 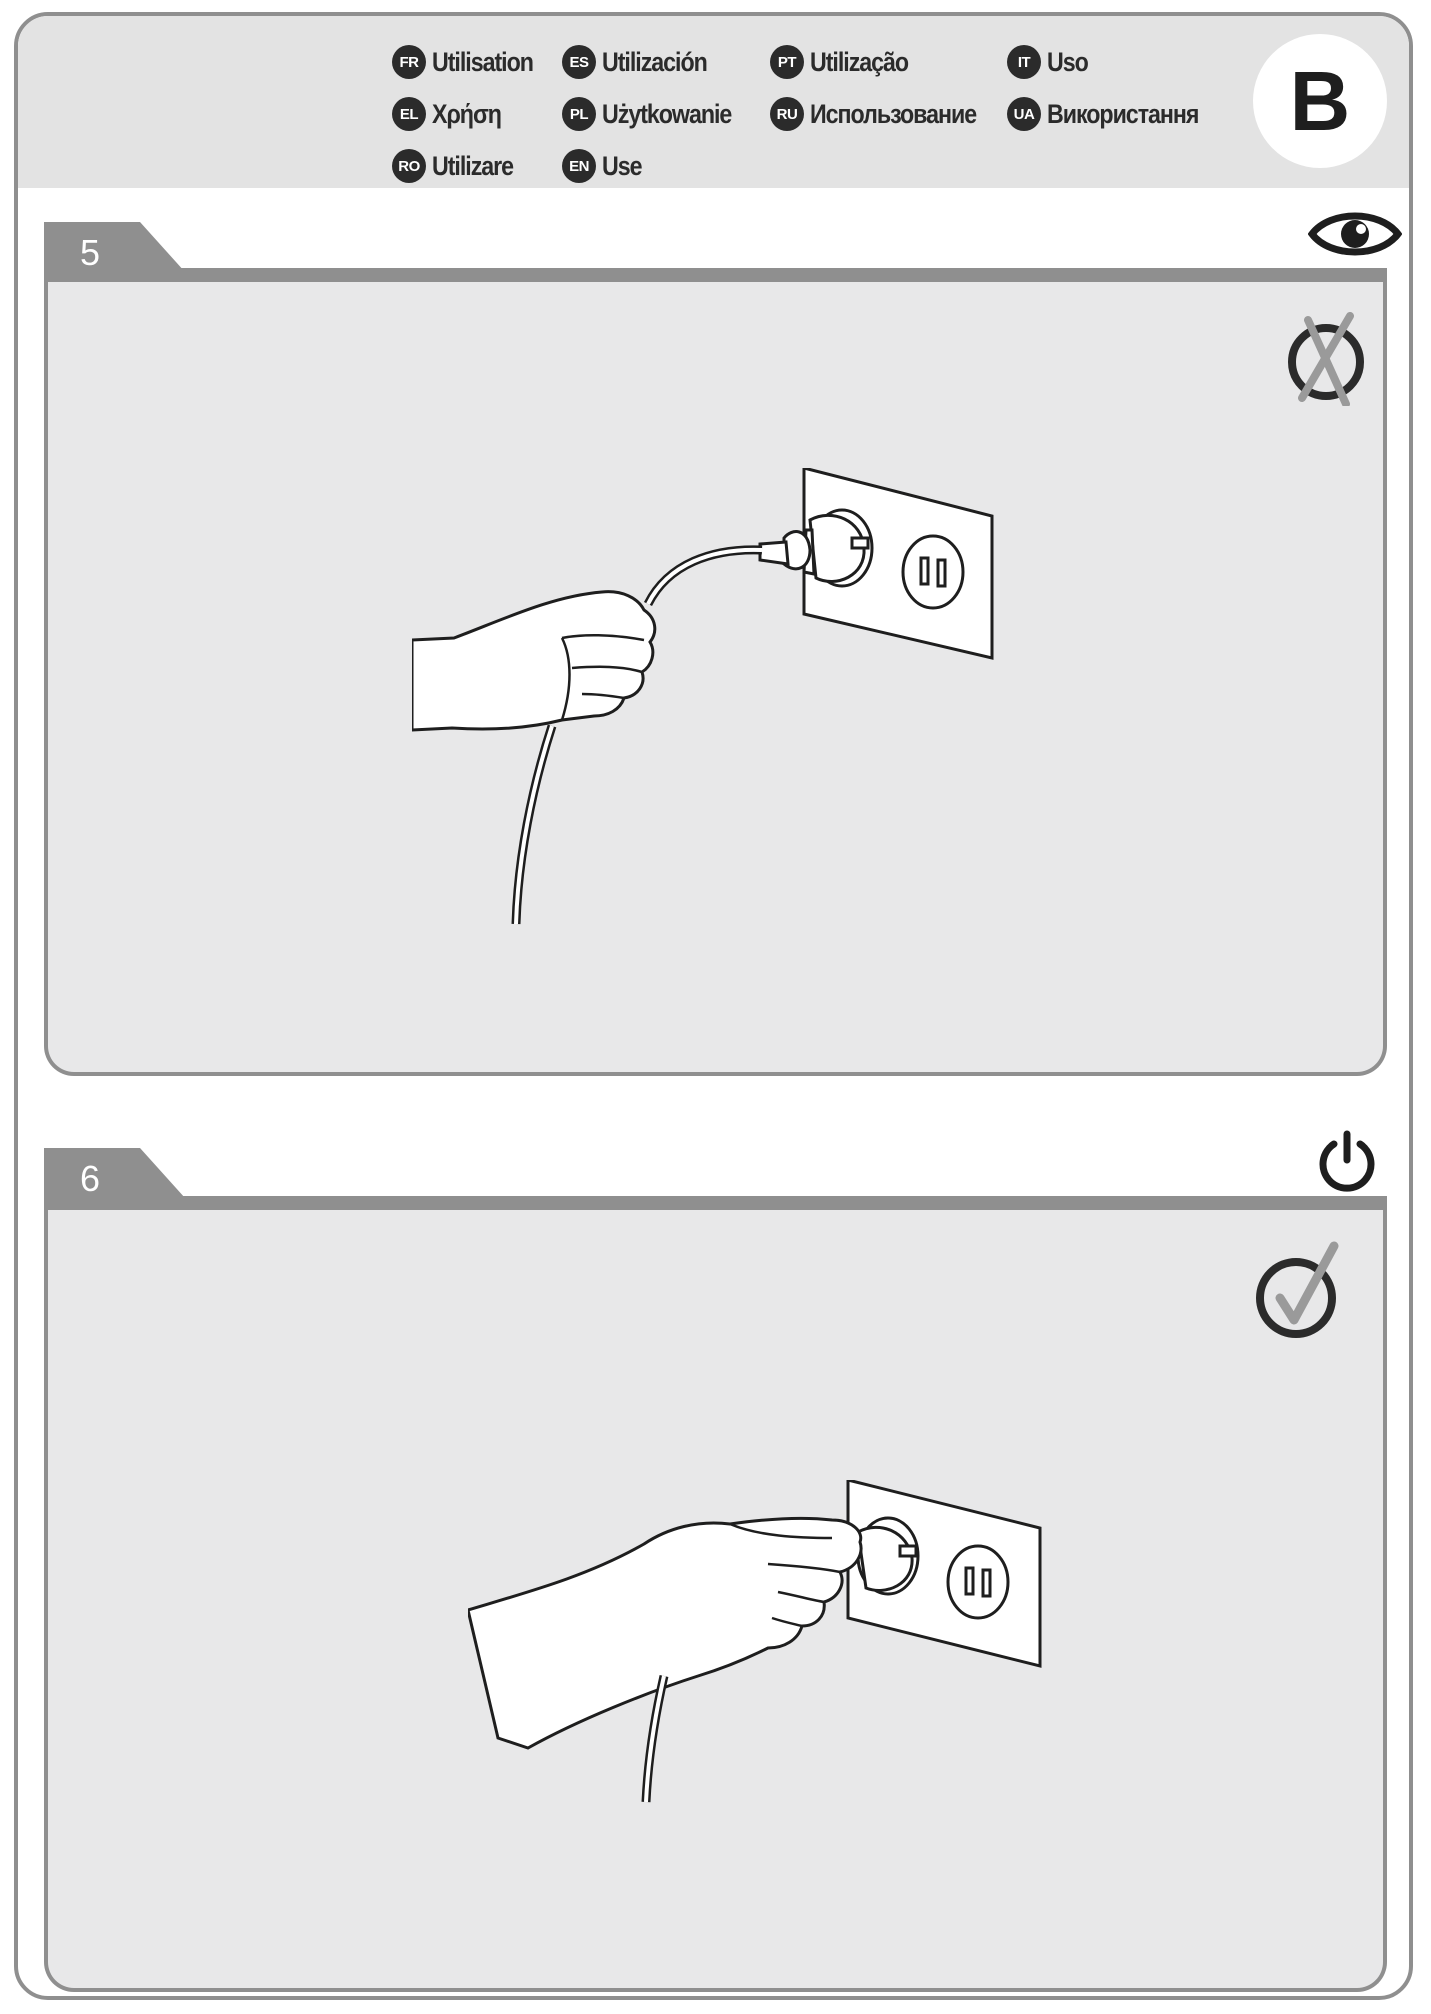 I want to click on language-fr: FR Utilisation, so click(x=470, y=62).